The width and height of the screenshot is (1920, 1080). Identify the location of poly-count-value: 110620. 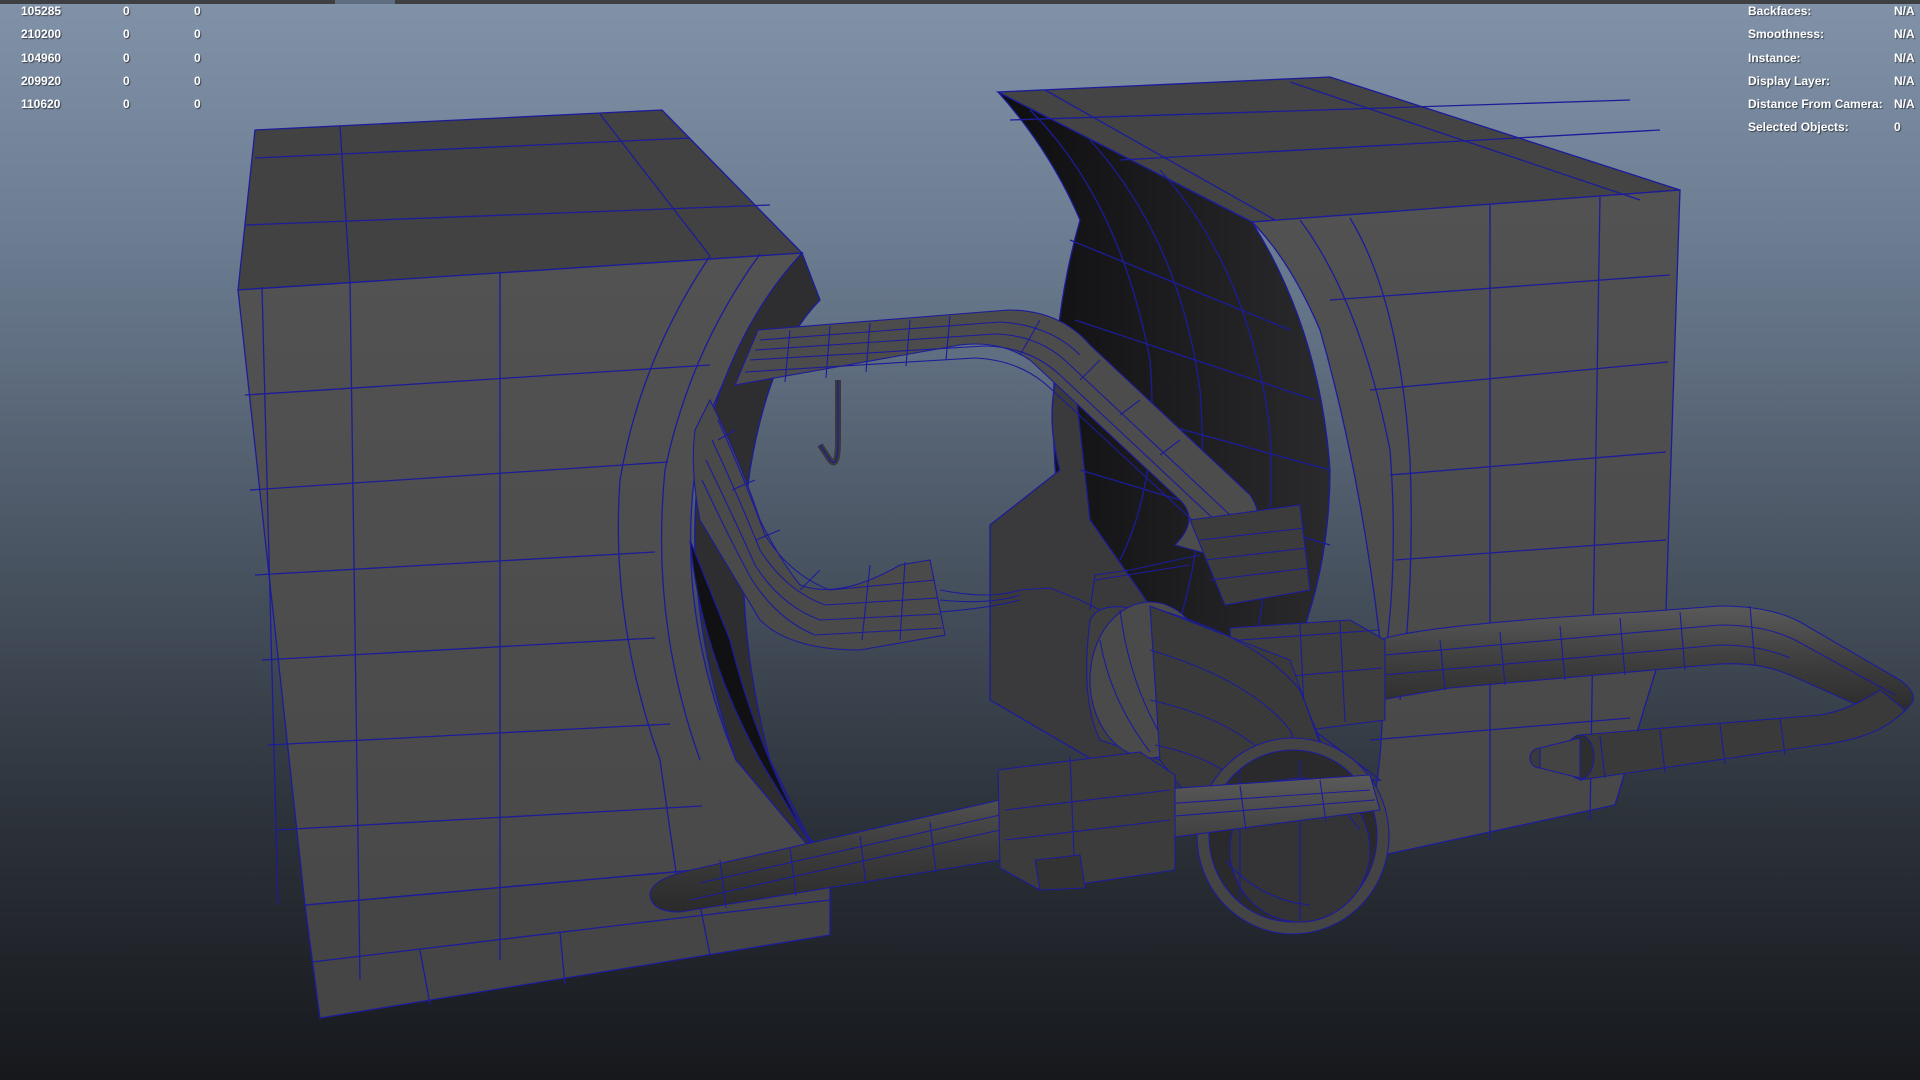
(41, 104).